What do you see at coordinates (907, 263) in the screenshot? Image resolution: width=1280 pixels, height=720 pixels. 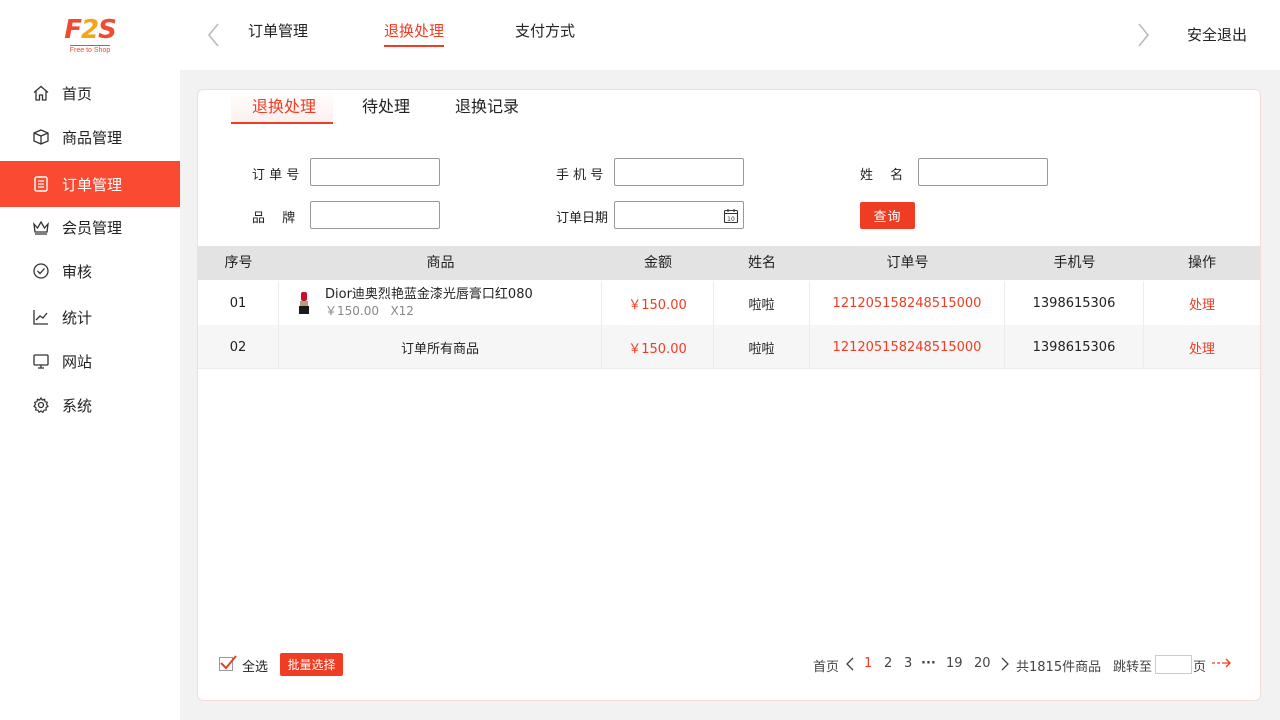 I see `column-header-order-number: 订单号` at bounding box center [907, 263].